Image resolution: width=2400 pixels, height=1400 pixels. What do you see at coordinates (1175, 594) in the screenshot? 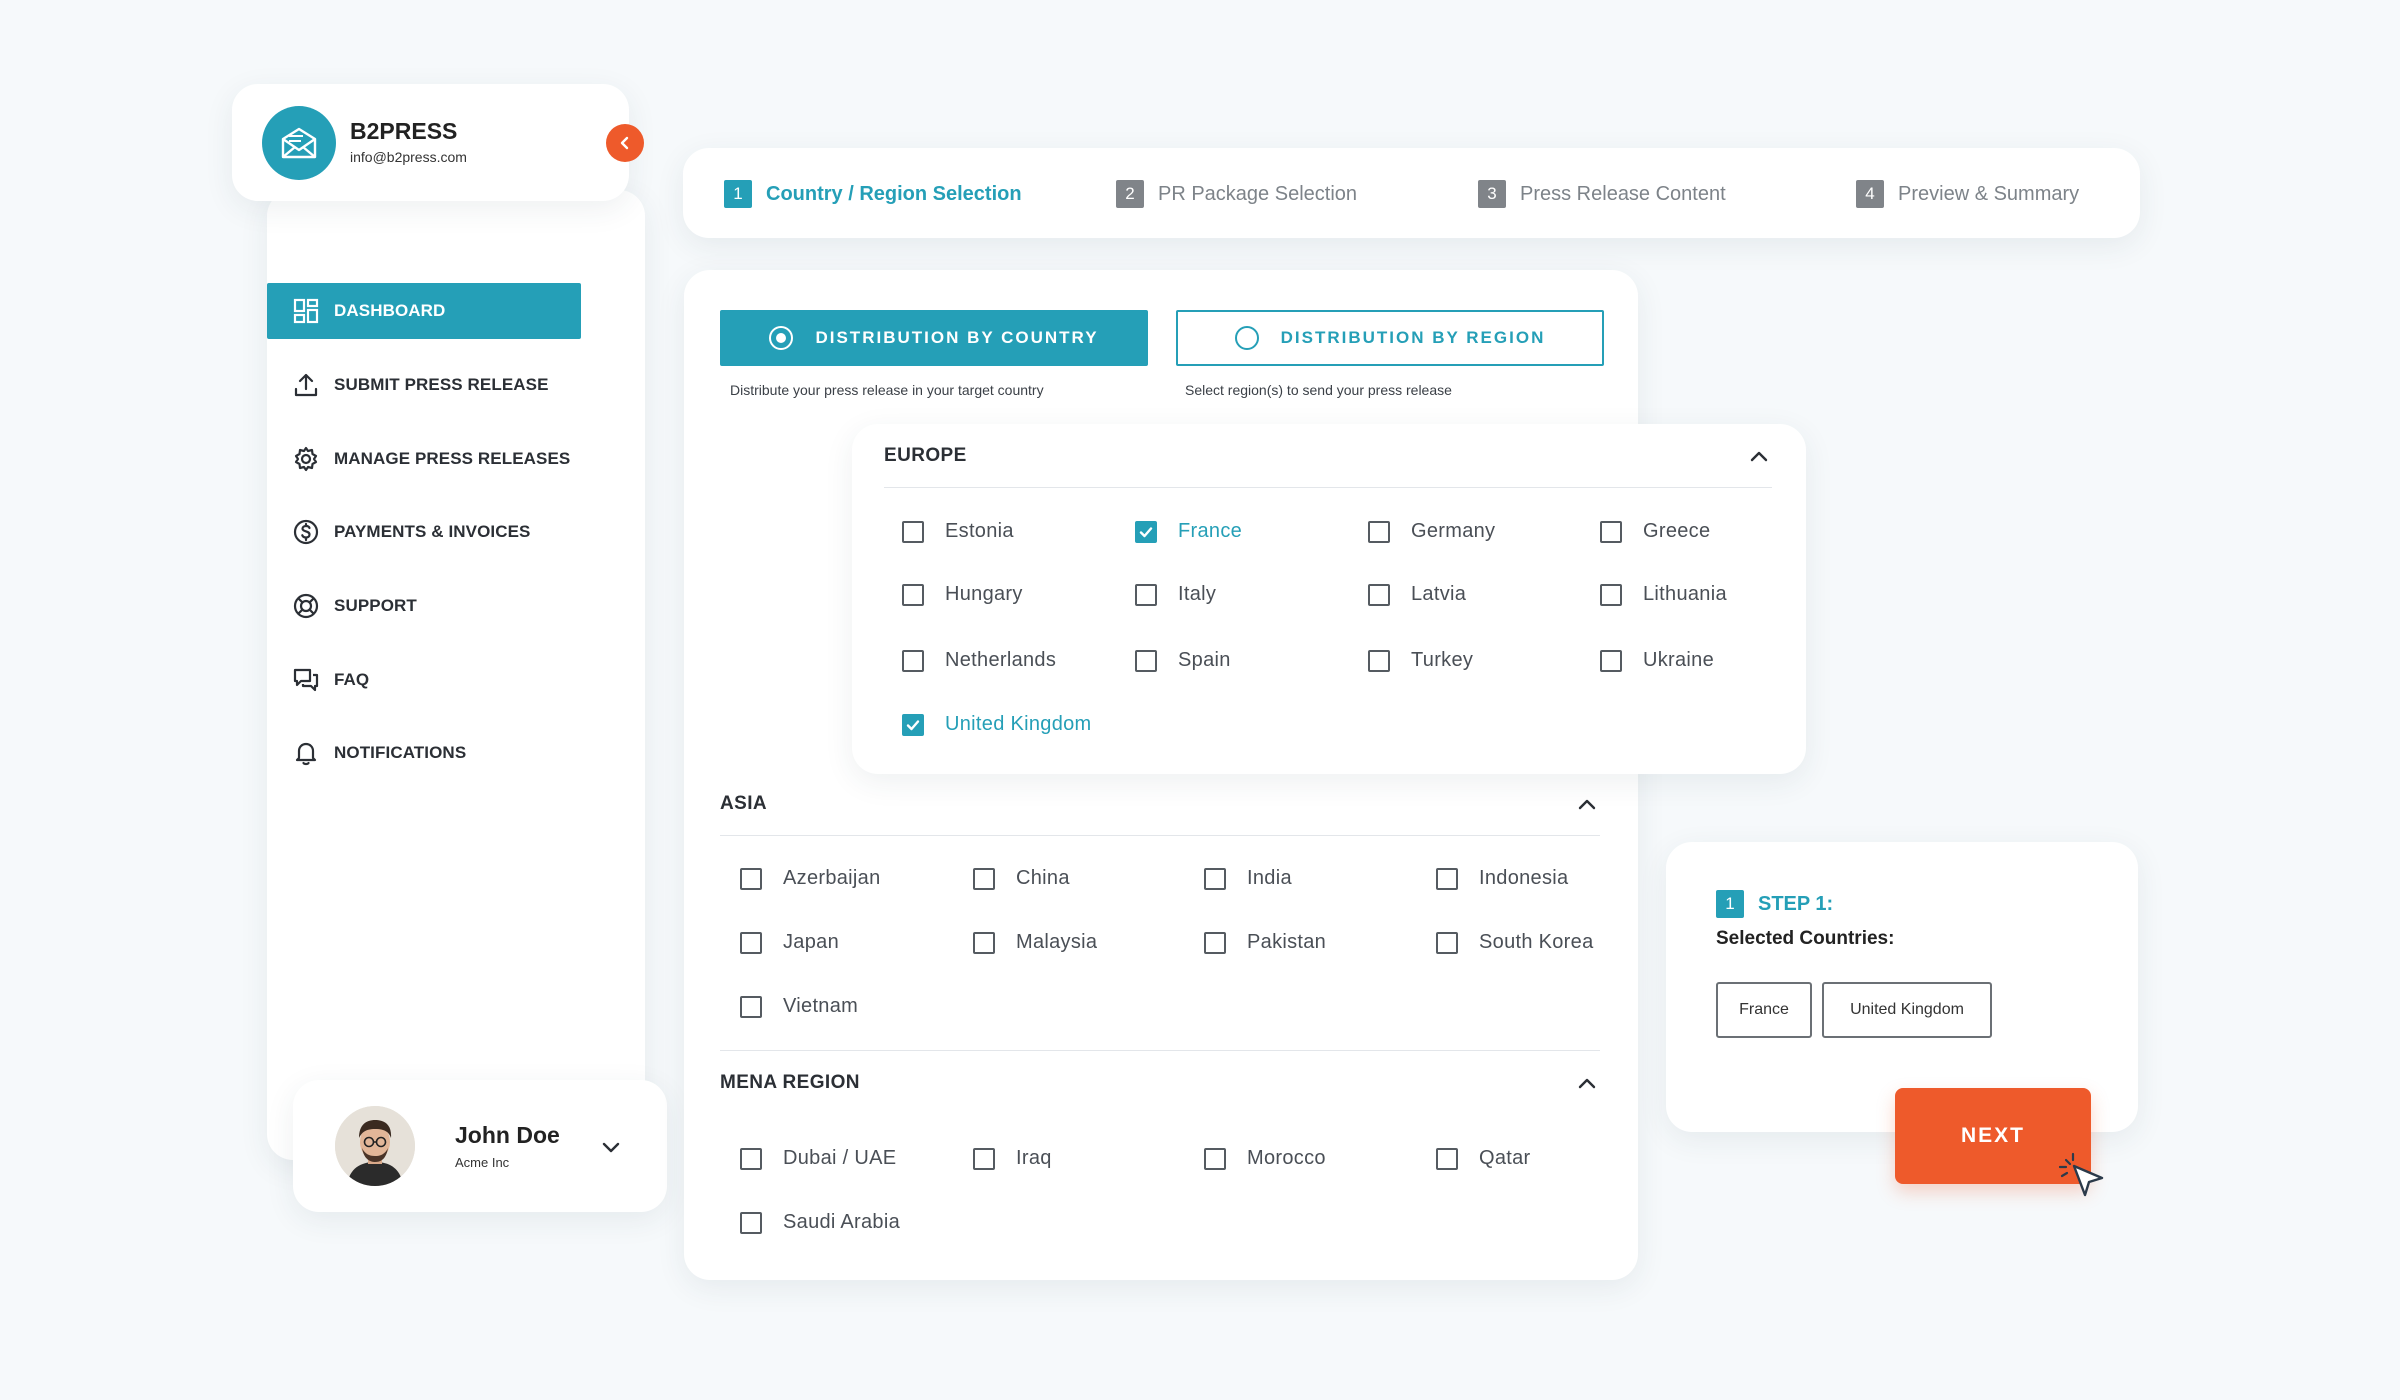
I see `country-checkbox-italy: Italy` at bounding box center [1175, 594].